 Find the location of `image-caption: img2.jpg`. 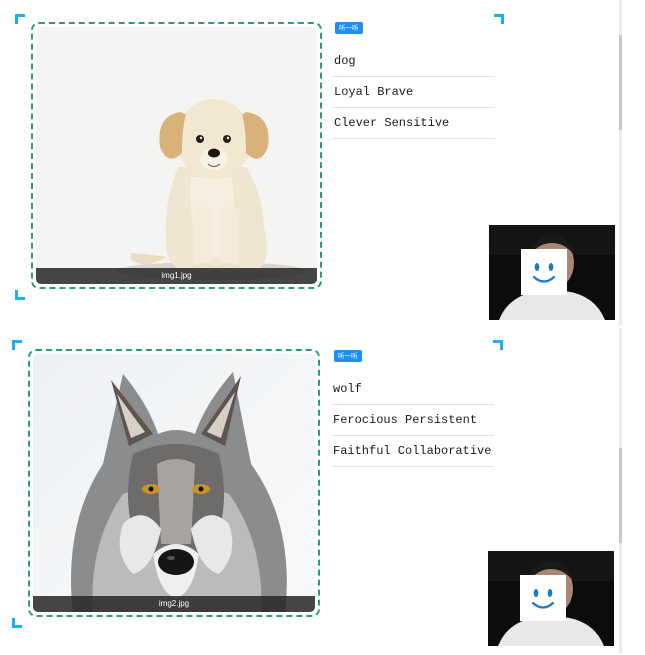

image-caption: img2.jpg is located at coordinates (174, 604).